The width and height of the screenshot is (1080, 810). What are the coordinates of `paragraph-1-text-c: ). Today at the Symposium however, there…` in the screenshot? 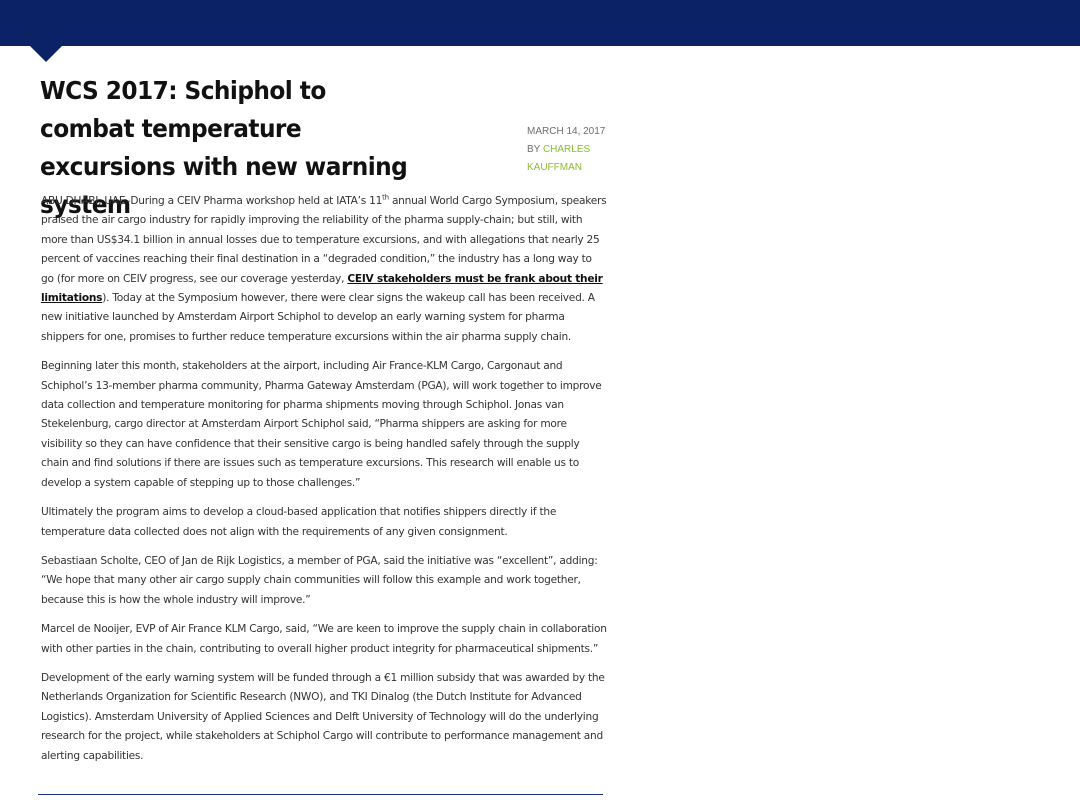 It's located at (318, 317).